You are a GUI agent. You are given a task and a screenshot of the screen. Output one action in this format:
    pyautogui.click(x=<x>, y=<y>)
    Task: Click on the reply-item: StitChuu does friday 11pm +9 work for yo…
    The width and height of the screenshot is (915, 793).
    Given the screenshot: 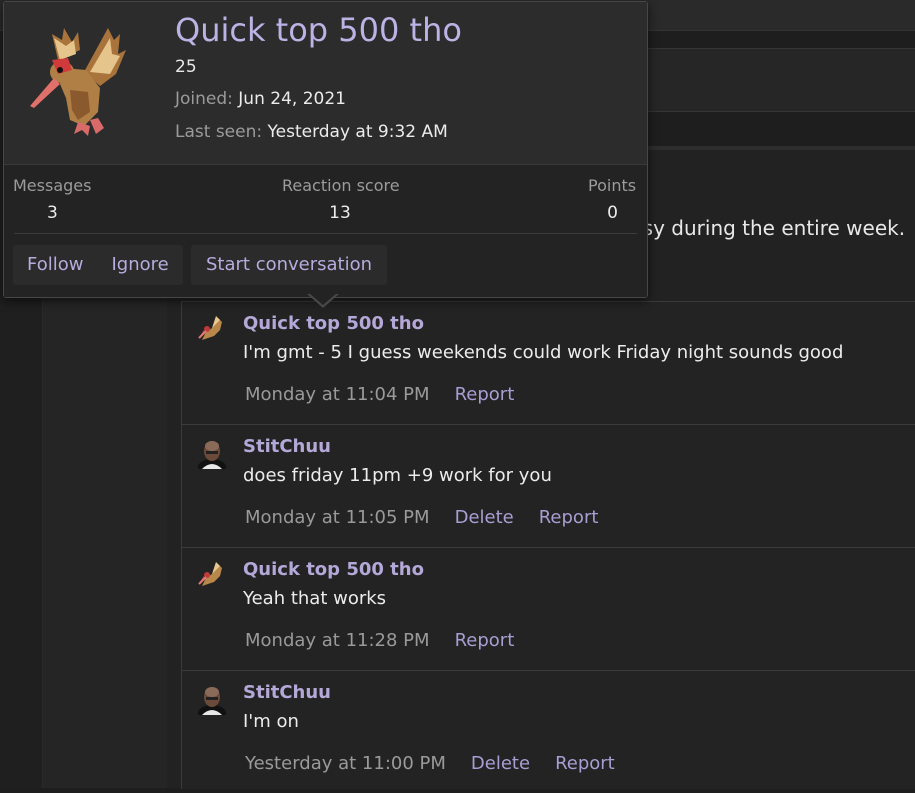 What is the action you would take?
    pyautogui.click(x=548, y=486)
    